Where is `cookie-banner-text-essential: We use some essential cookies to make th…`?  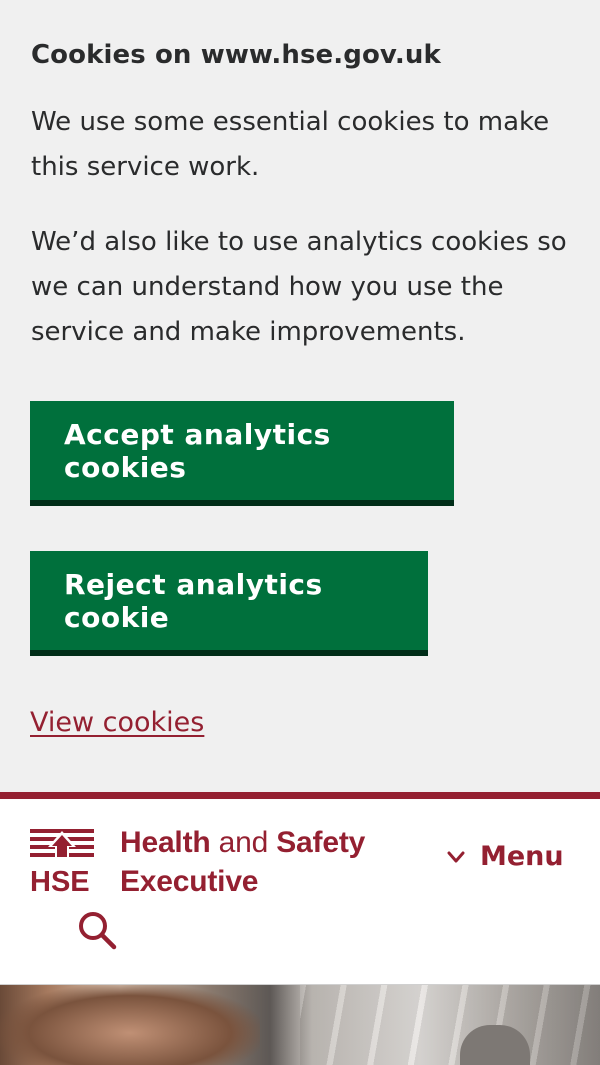 cookie-banner-text-essential: We use some essential cookies to make th… is located at coordinates (290, 144).